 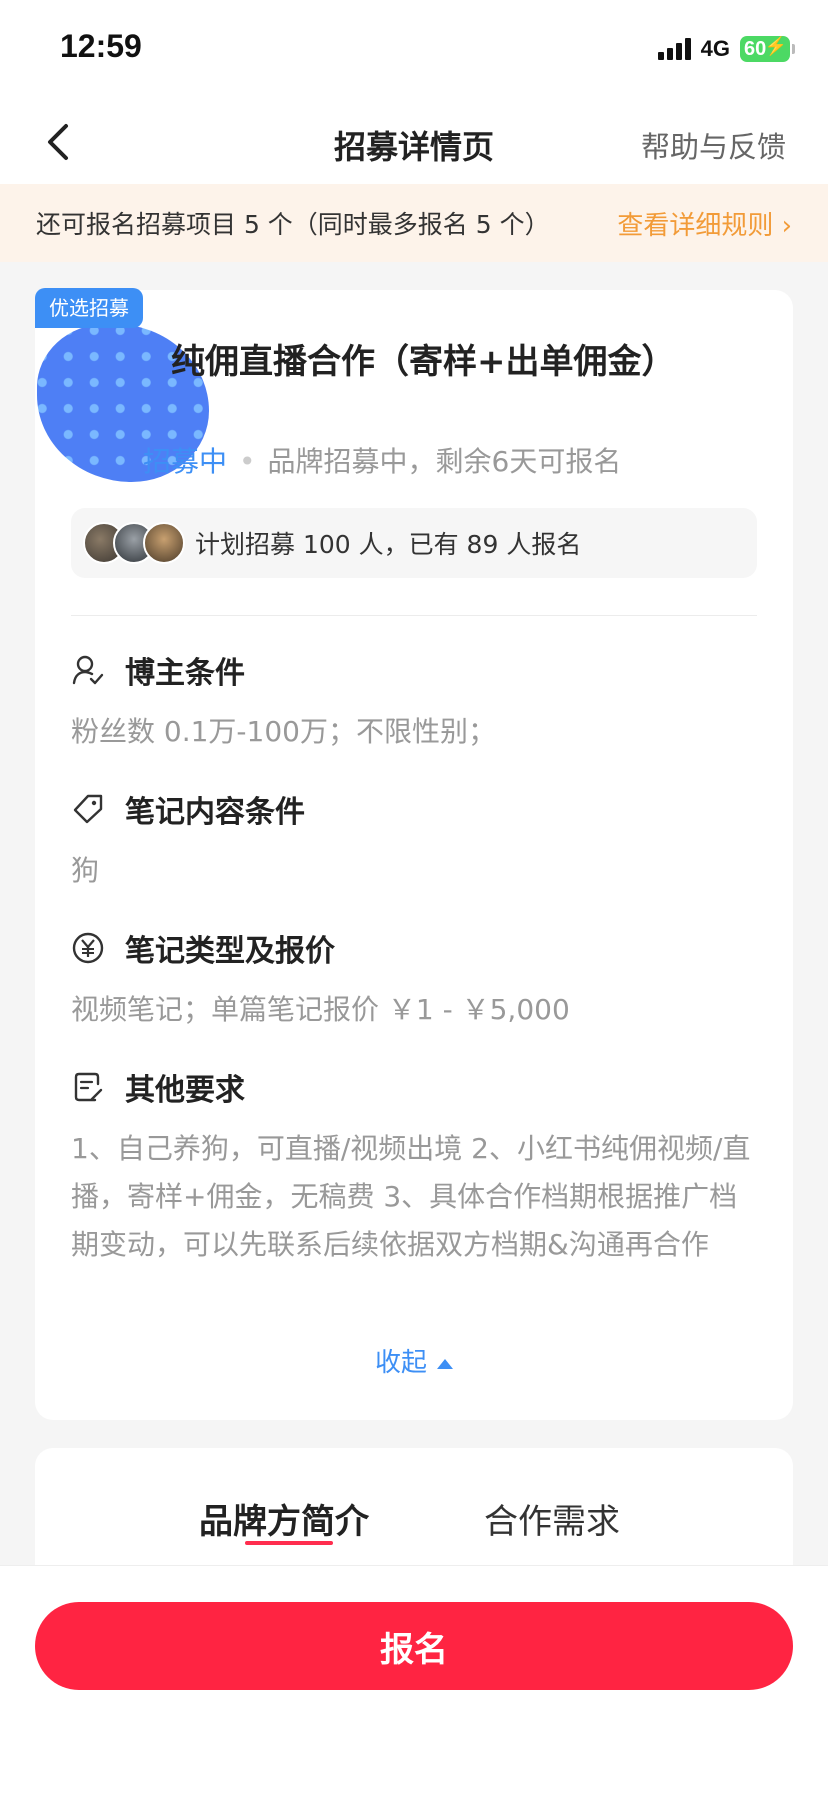 What do you see at coordinates (88, 670) in the screenshot?
I see `user-check-icon` at bounding box center [88, 670].